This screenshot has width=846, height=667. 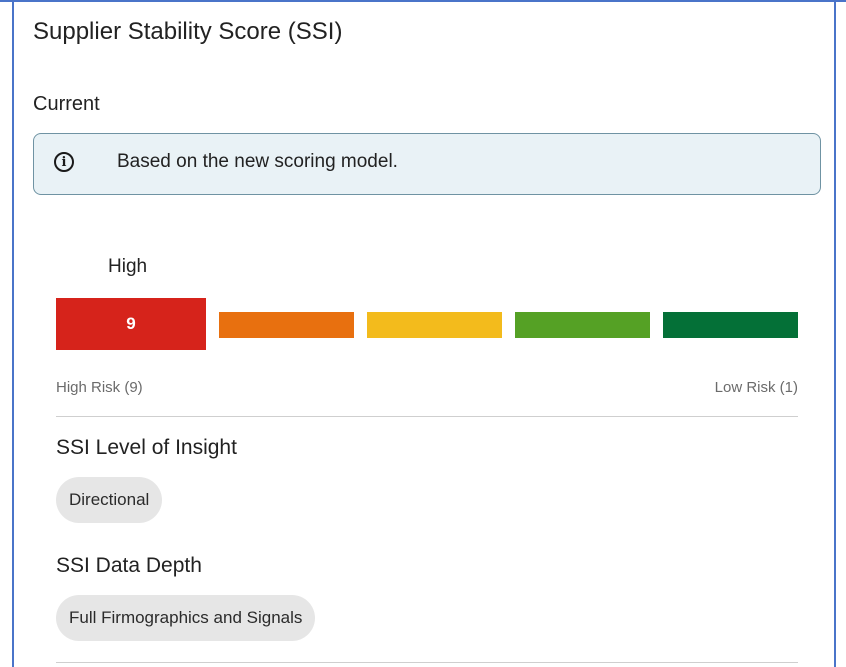 What do you see at coordinates (128, 266) in the screenshot?
I see `risk-level-label: High` at bounding box center [128, 266].